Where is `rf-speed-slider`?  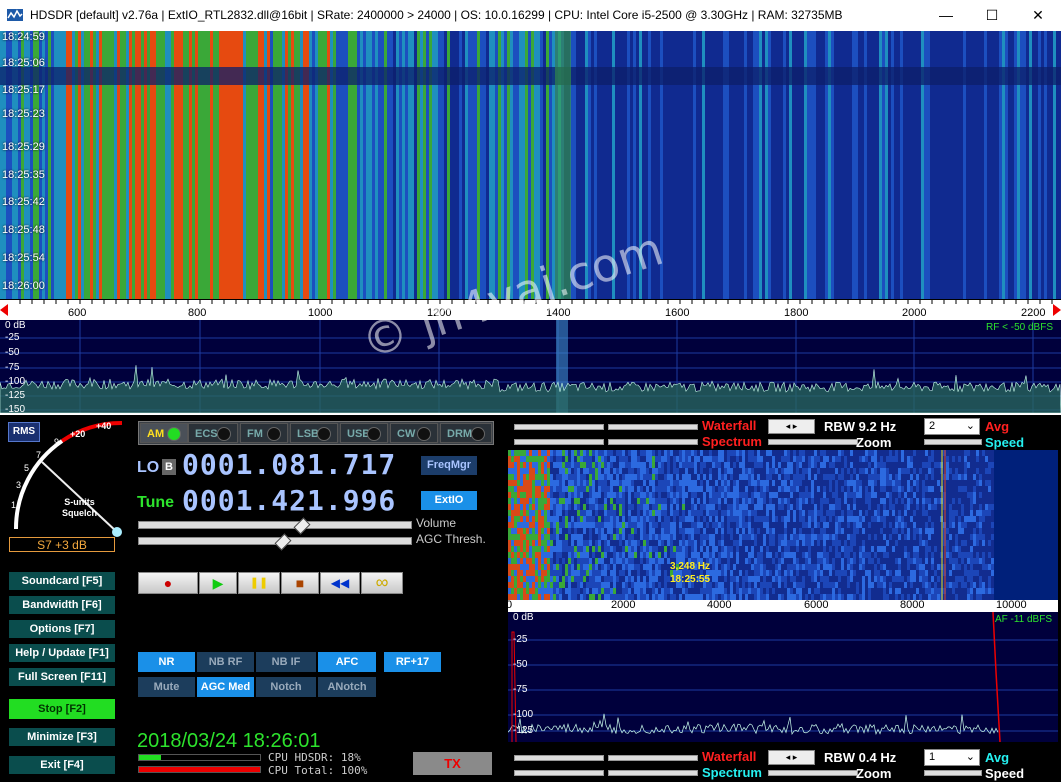 rf-speed-slider is located at coordinates (953, 442).